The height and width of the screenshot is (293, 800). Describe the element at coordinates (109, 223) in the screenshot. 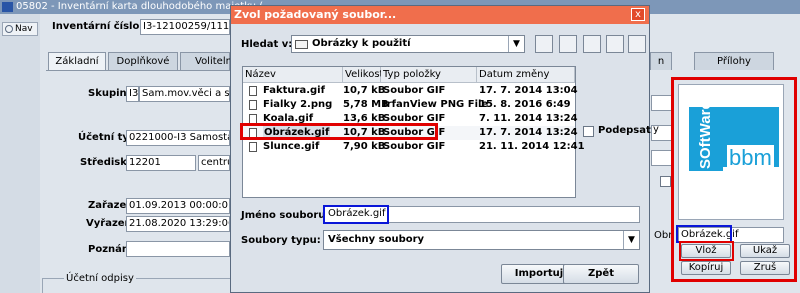

I see `disposed-label: Vyřazen` at that location.